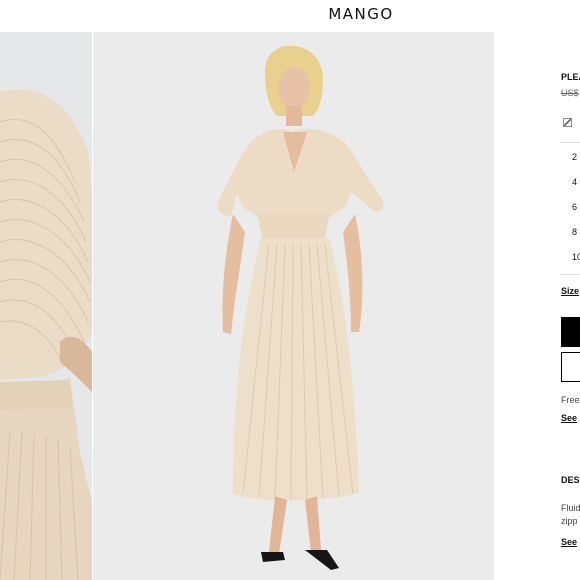 The image size is (580, 580). I want to click on product-title: PLEA, so click(570, 77).